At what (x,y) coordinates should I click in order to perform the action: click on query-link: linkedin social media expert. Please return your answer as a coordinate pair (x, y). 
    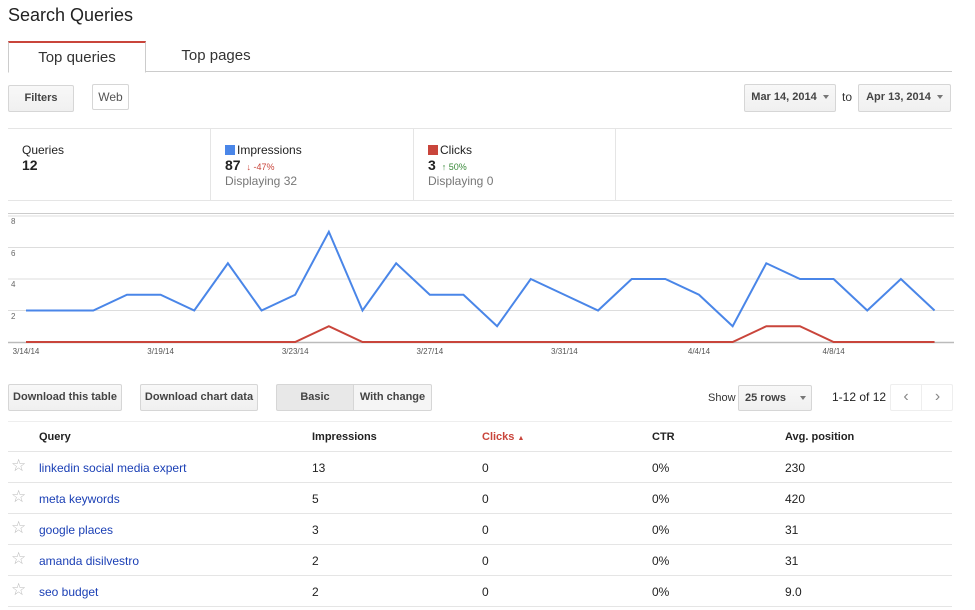
    Looking at the image, I should click on (112, 468).